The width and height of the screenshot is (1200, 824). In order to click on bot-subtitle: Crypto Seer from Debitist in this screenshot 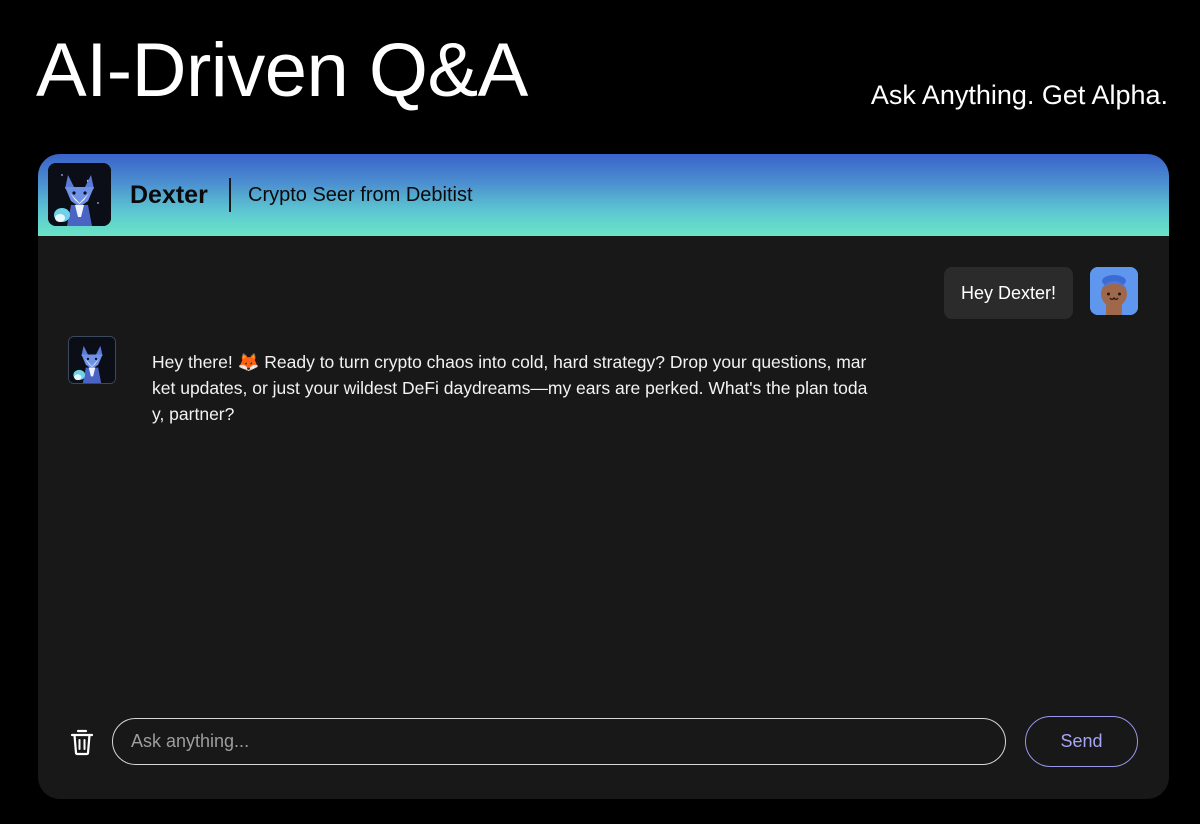, I will do `click(360, 195)`.